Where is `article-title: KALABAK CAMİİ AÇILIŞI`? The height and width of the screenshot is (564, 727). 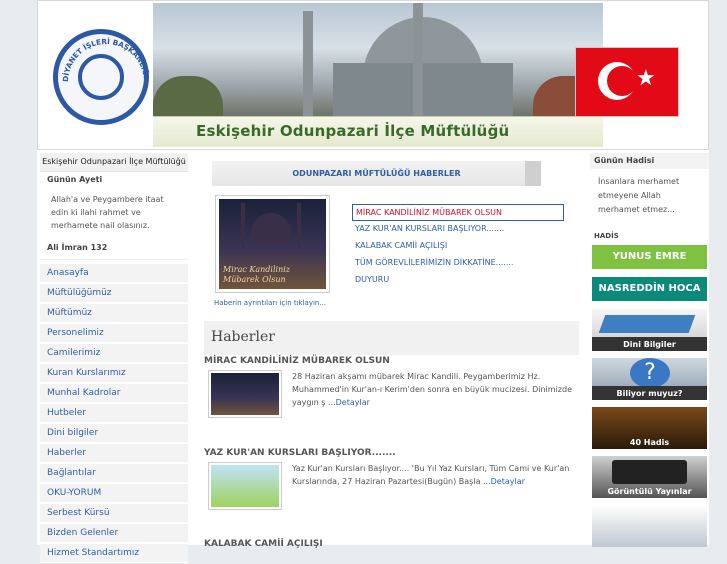
article-title: KALABAK CAMİİ AÇILIŞI is located at coordinates (391, 544).